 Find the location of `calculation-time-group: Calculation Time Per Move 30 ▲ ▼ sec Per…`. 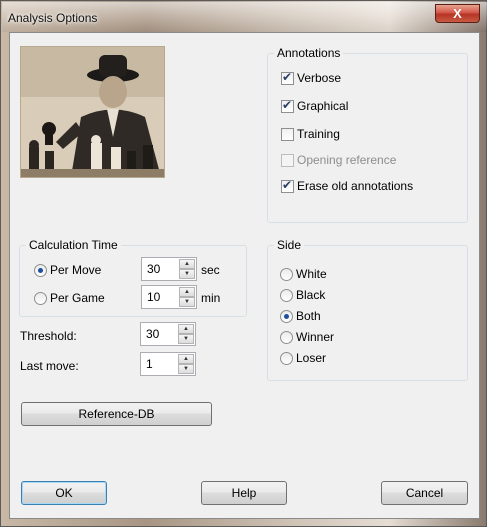

calculation-time-group: Calculation Time Per Move 30 ▲ ▼ sec Per… is located at coordinates (133, 277).